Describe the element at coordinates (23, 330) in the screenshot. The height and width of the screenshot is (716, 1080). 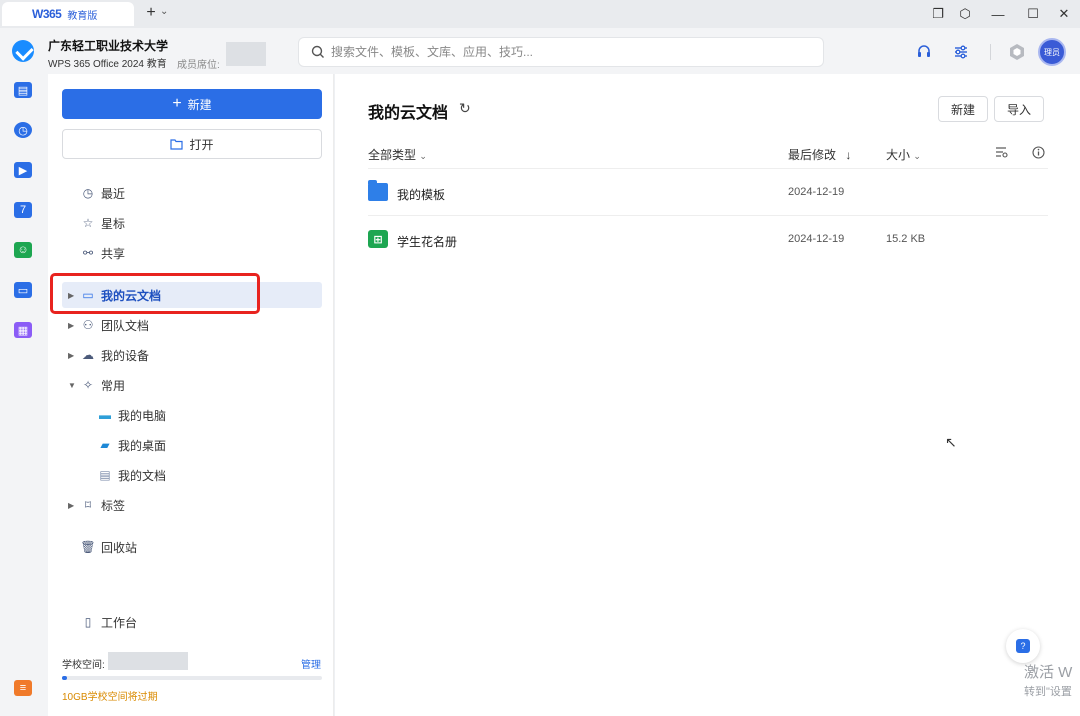
I see `rail-apps-icon: ▦` at that location.